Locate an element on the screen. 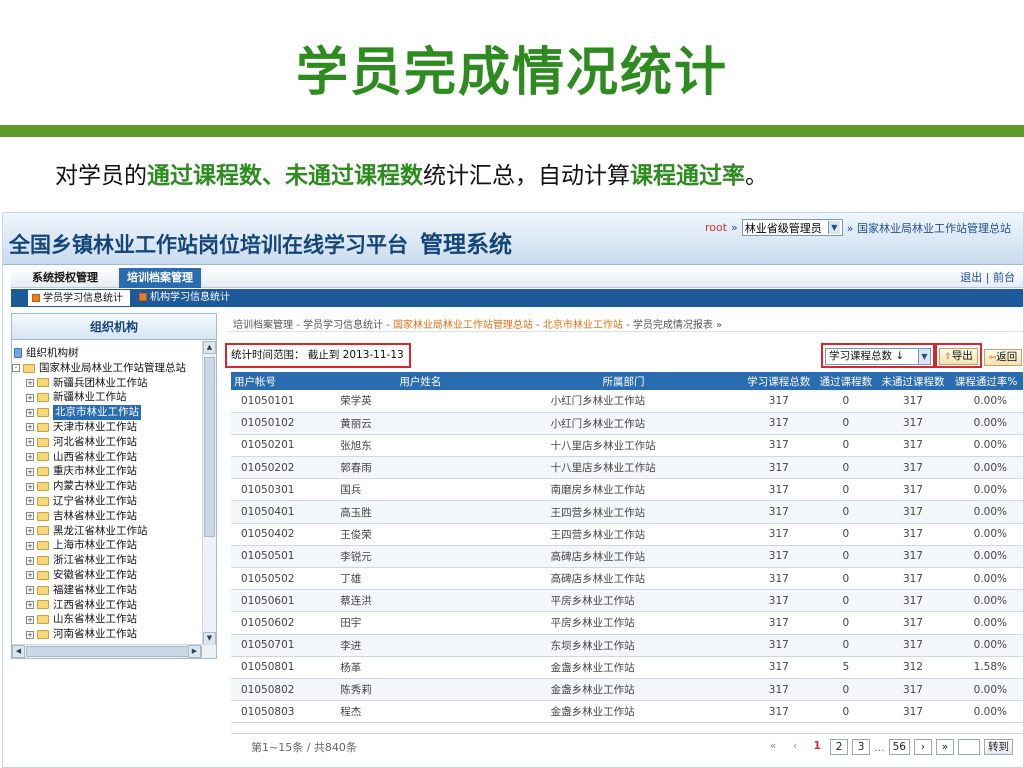 This screenshot has height=768, width=1024. next-page-button: › is located at coordinates (923, 747).